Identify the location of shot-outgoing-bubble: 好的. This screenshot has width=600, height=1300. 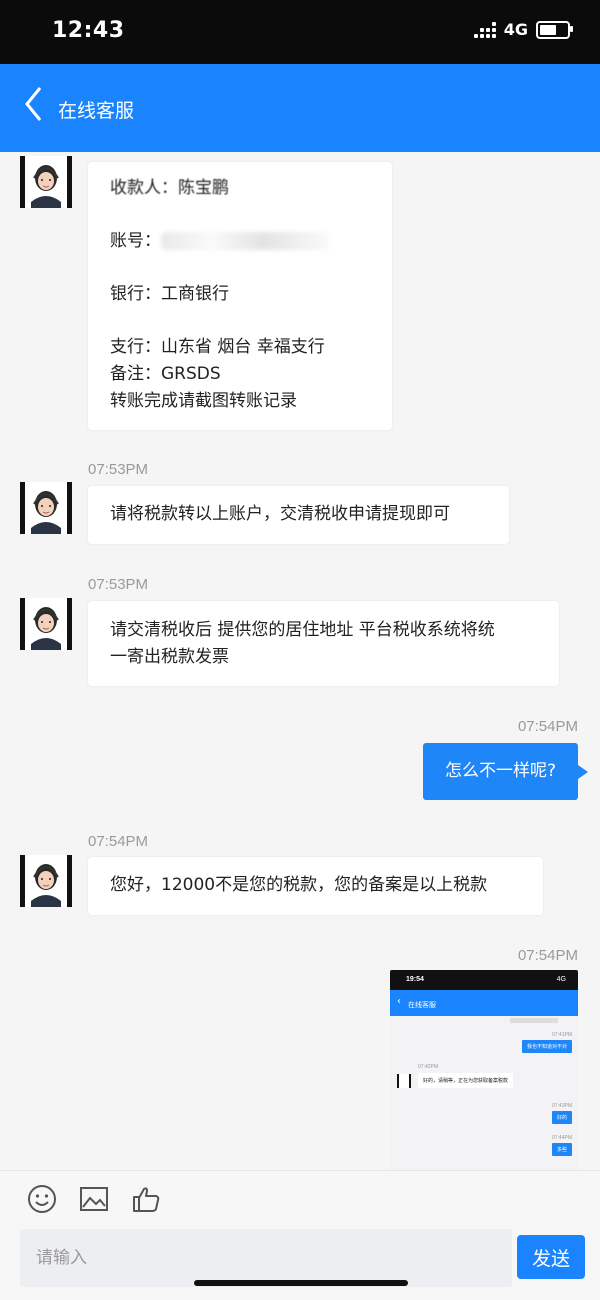
(561, 1117).